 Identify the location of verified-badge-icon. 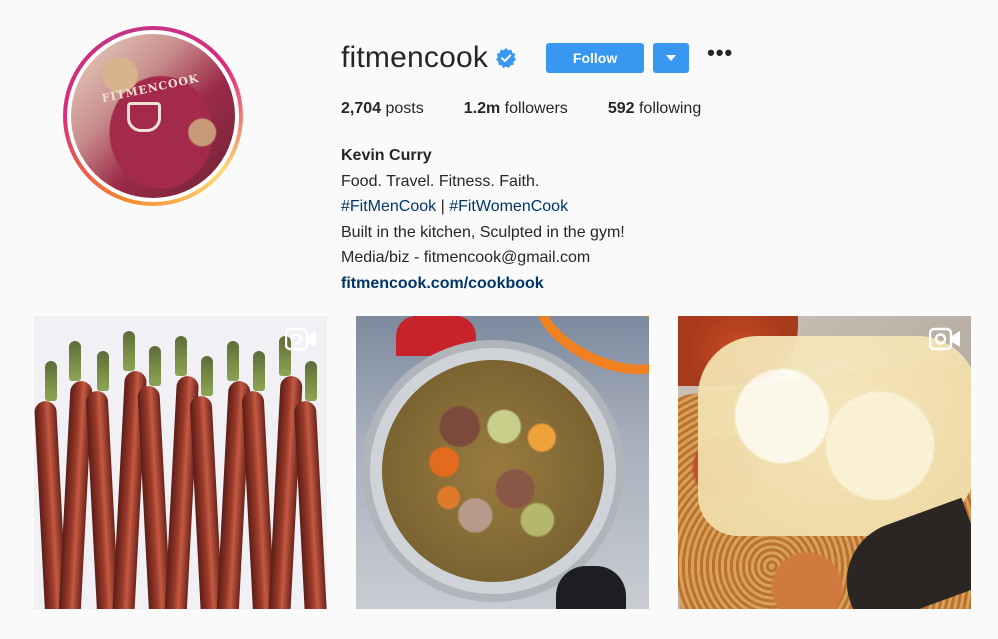
(506, 58).